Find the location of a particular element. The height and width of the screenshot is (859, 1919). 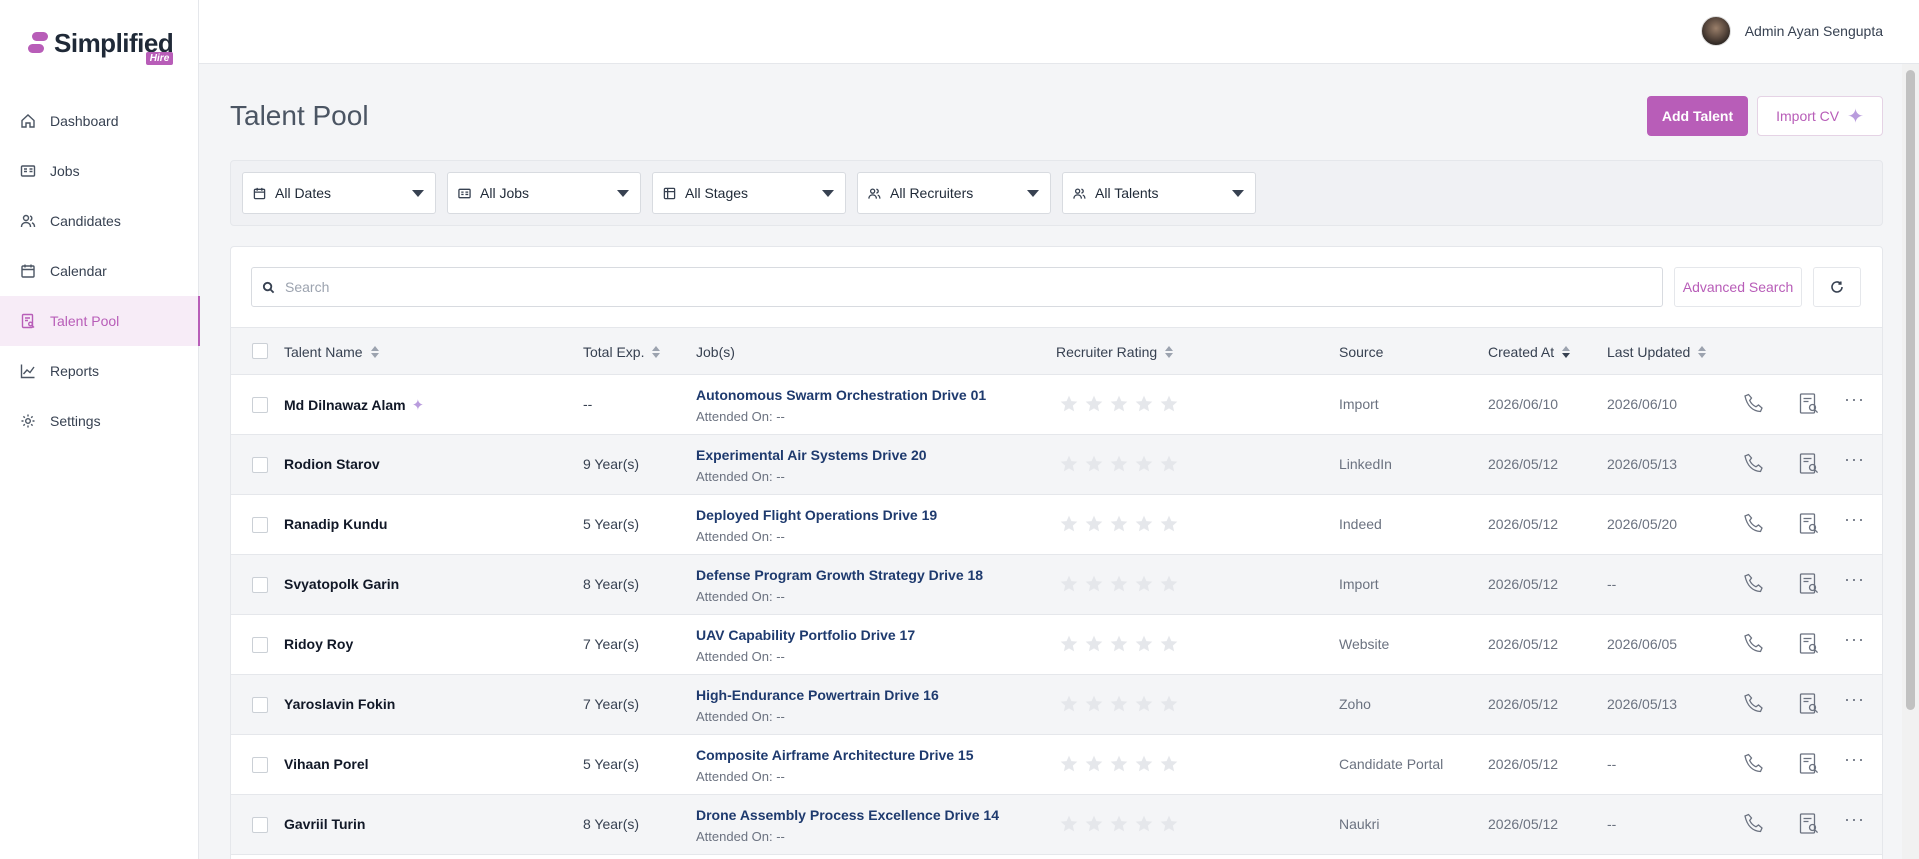

talent-name-cell: Vihaan Porel is located at coordinates (326, 764).